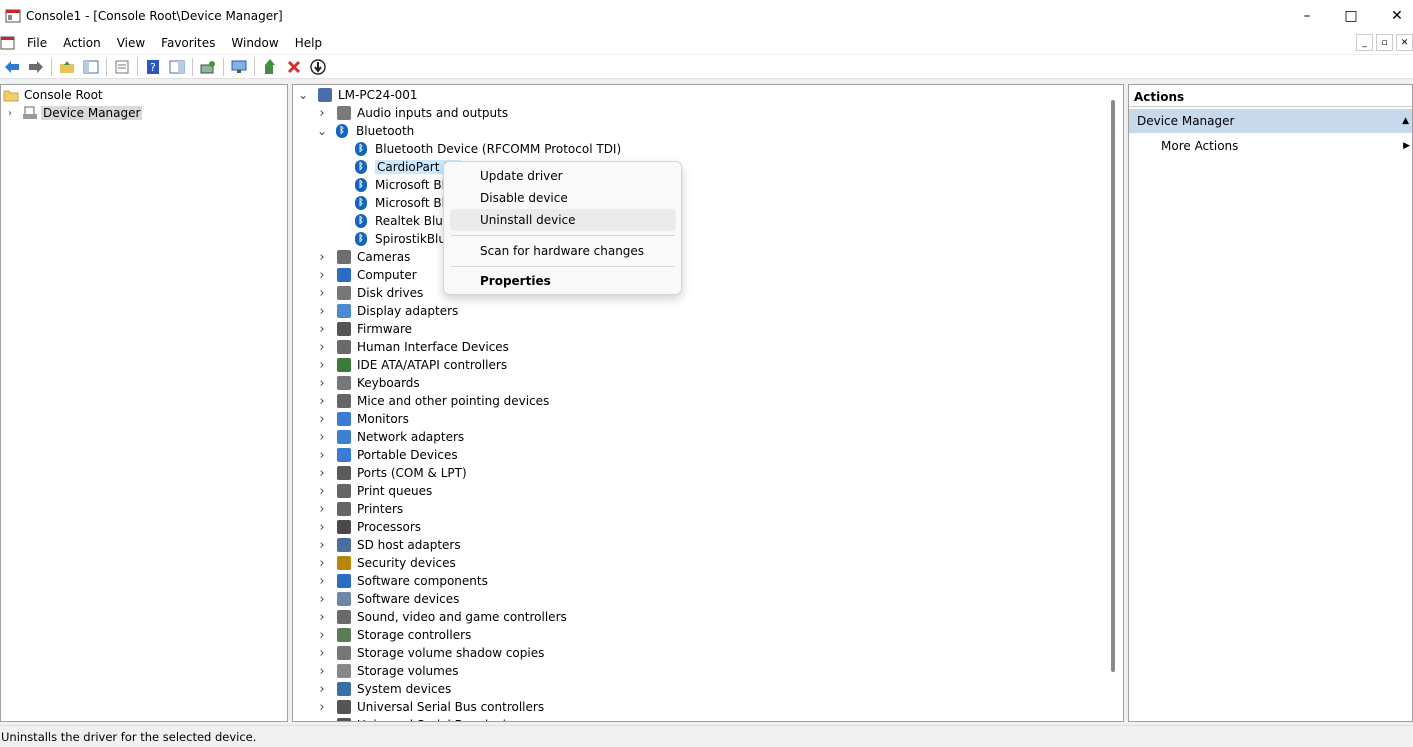  I want to click on tree-item-category: › Software components, so click(401, 581).